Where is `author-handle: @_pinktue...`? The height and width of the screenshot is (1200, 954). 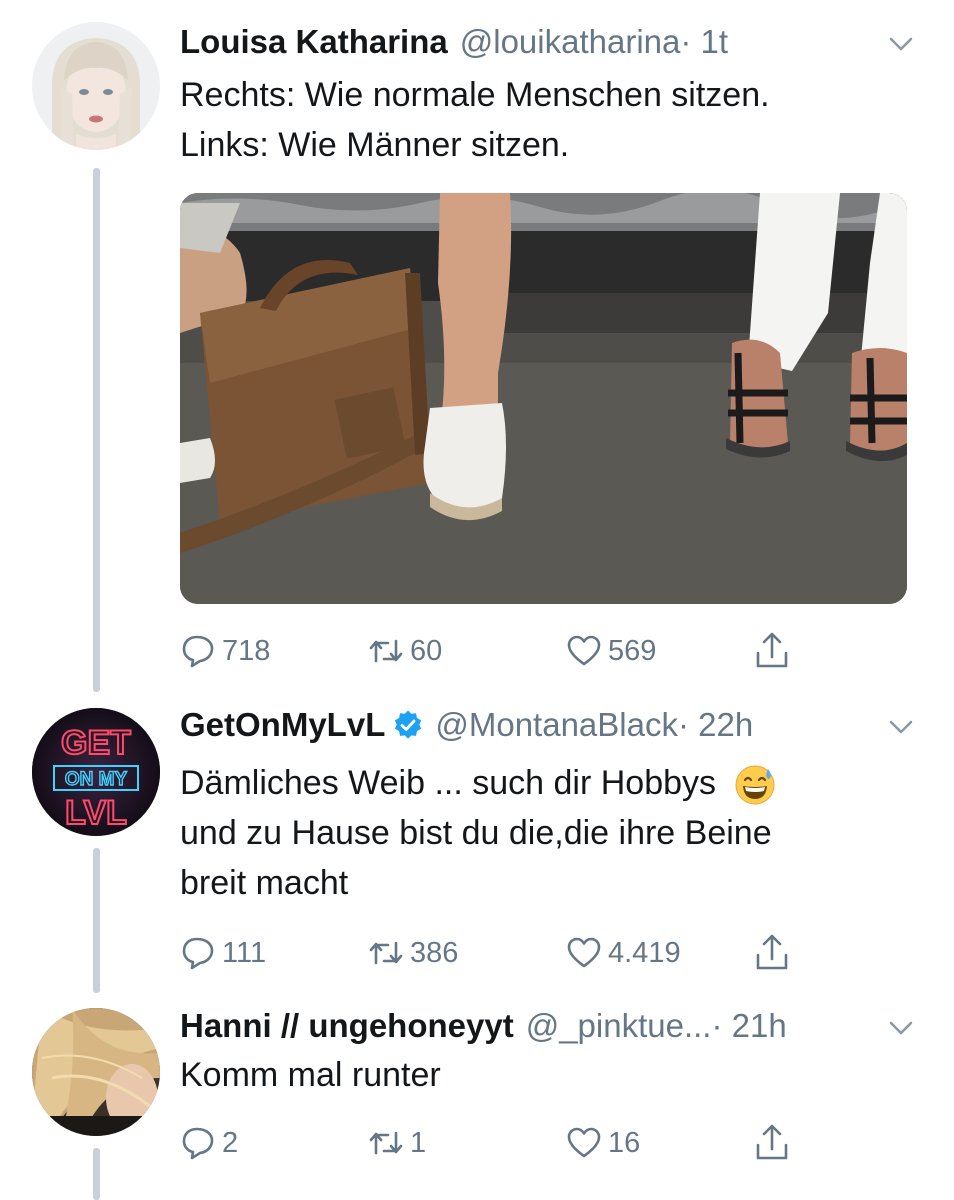
author-handle: @_pinktue... is located at coordinates (619, 1026).